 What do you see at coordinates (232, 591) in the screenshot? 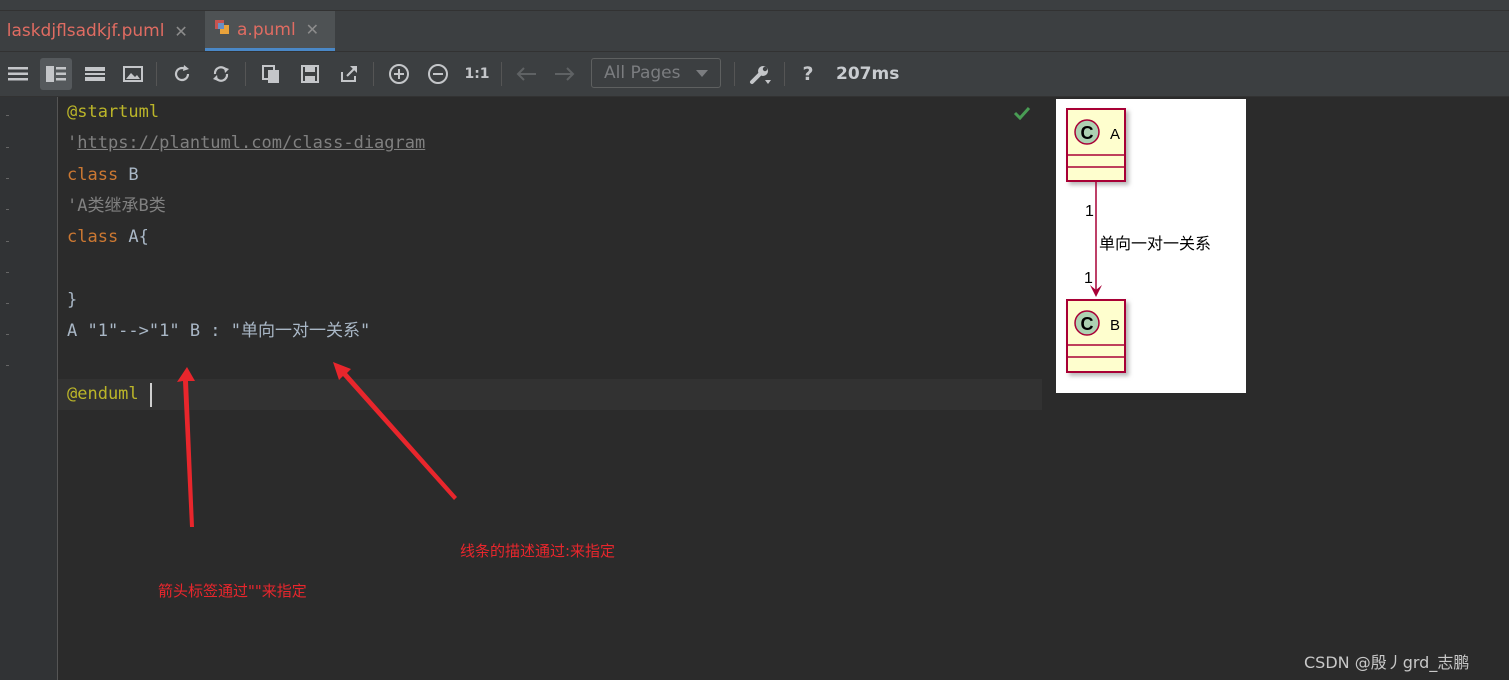
I see `arrow-label-note: 箭头标签通过""来指定` at bounding box center [232, 591].